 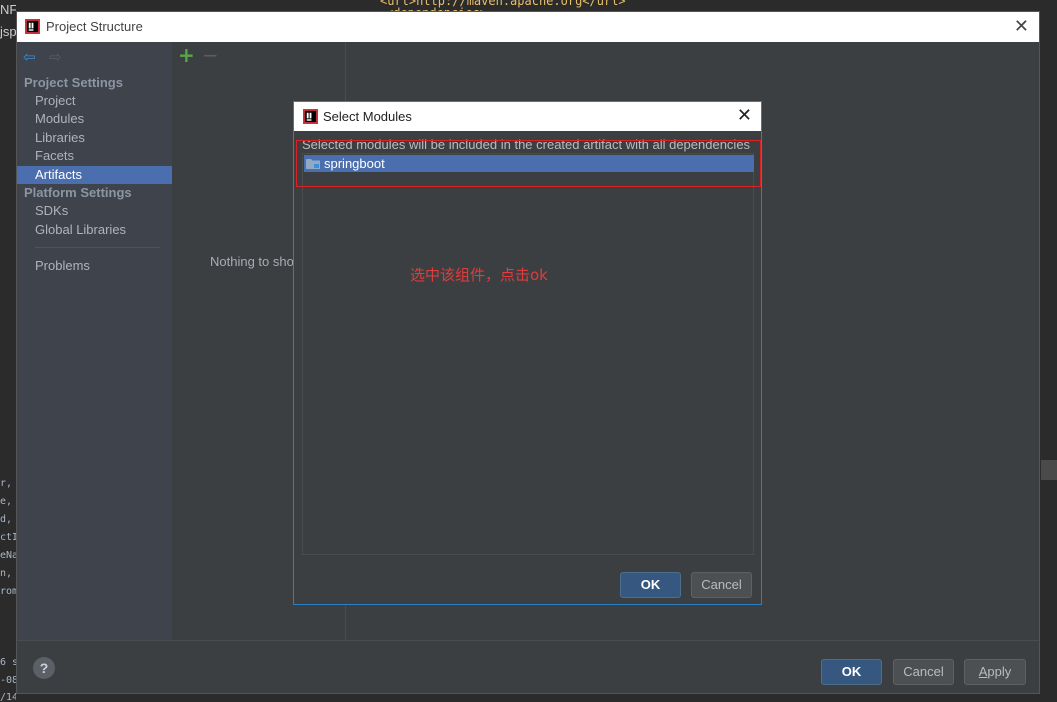 I want to click on bg-fragment: rom, so click(x=8, y=591).